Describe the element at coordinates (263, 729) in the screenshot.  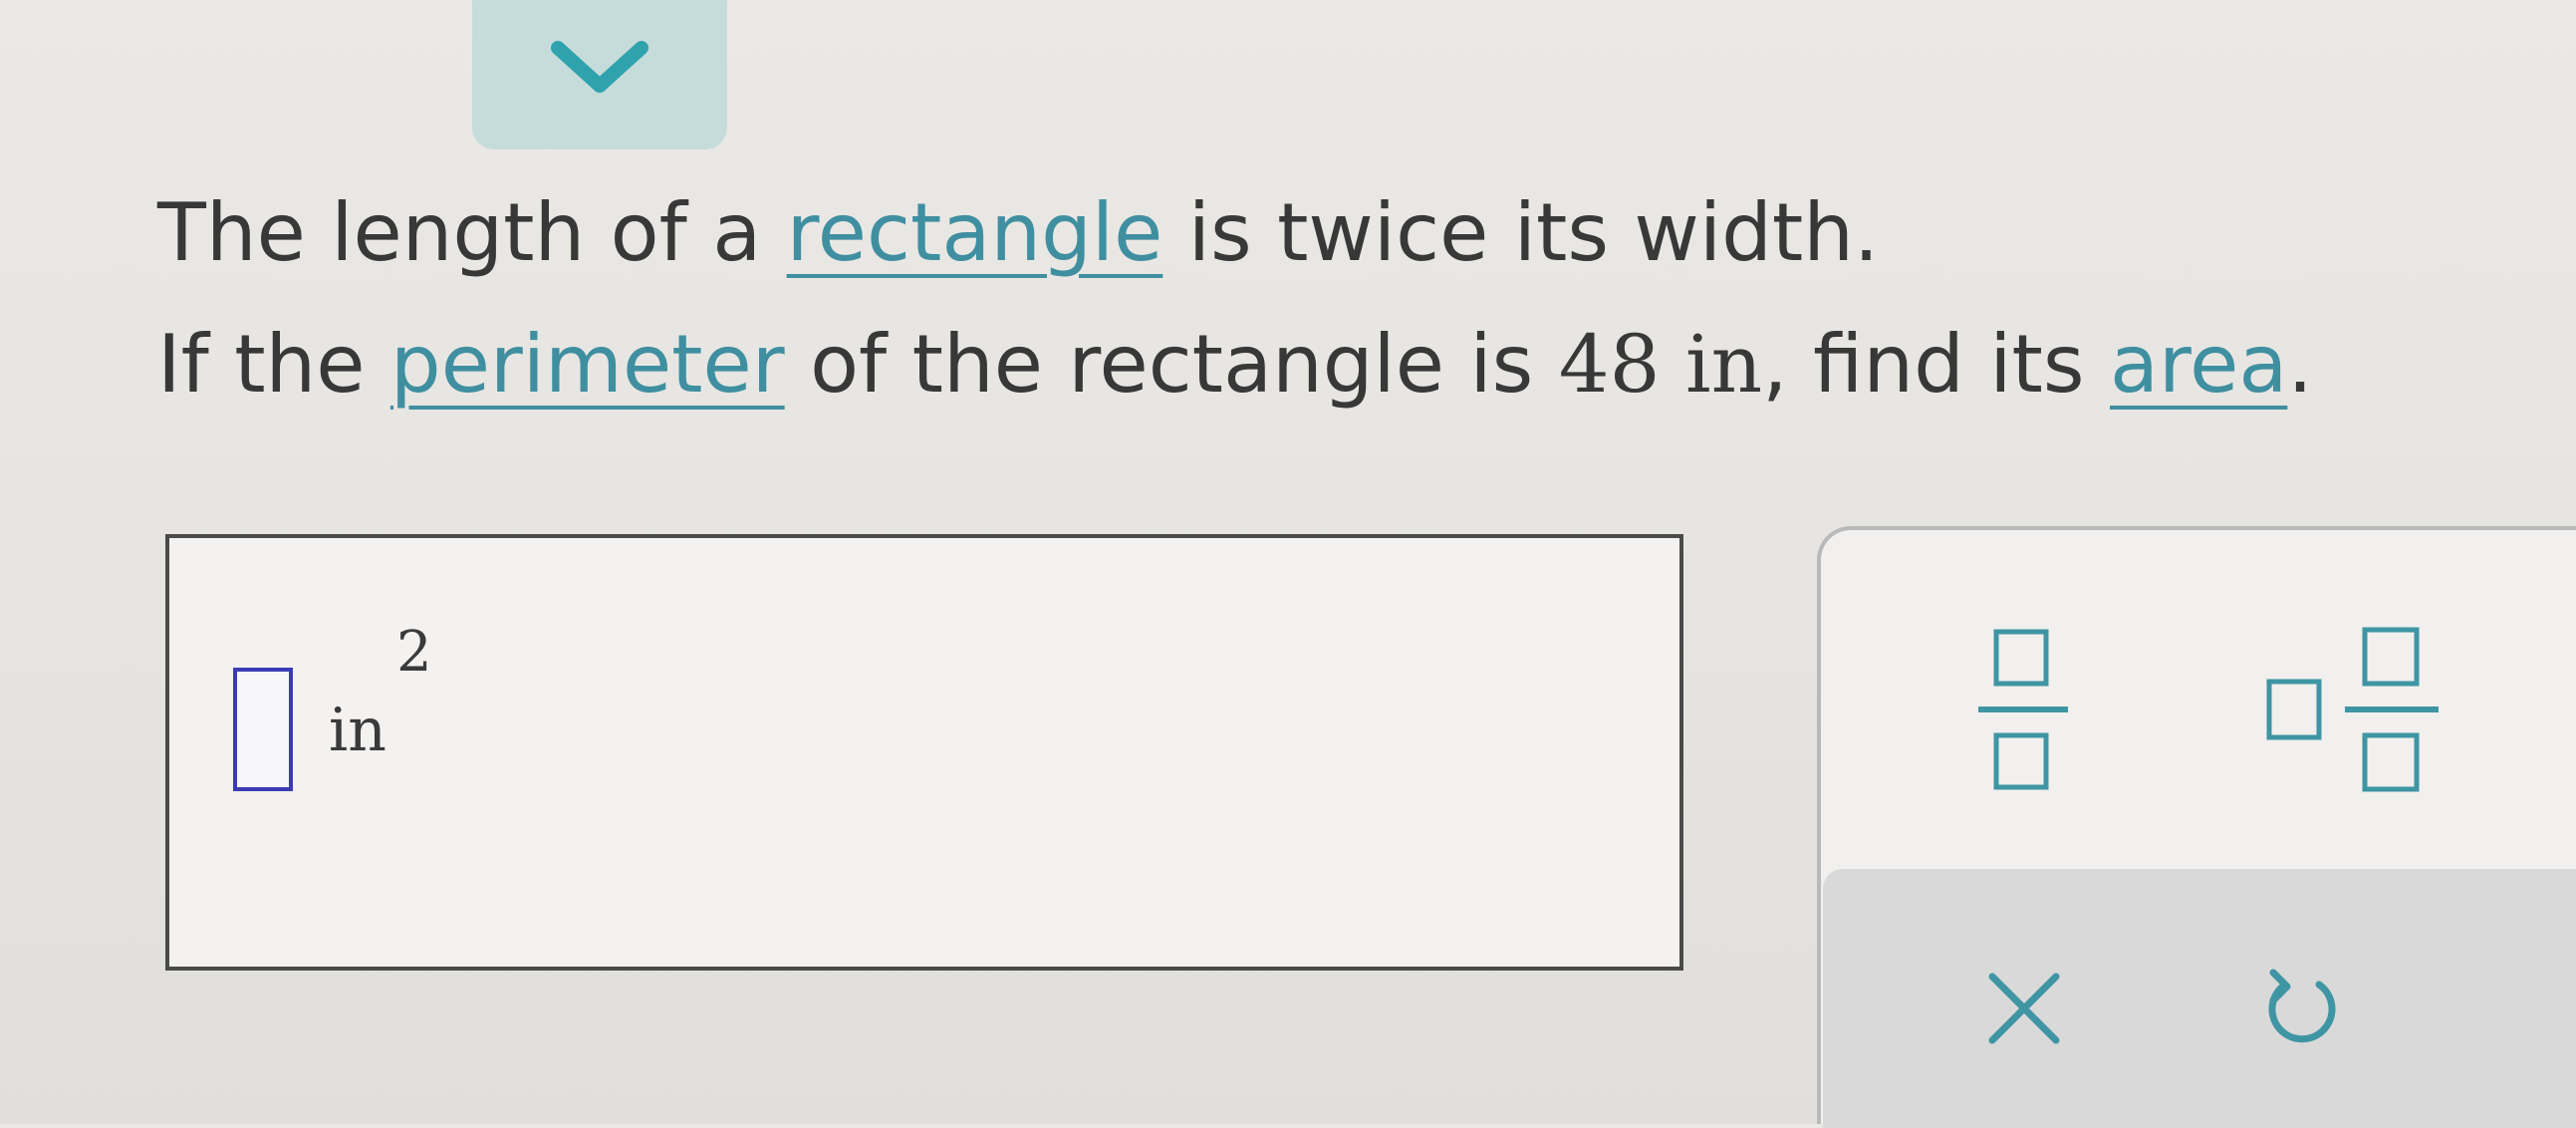
I see `answer-input-slot` at that location.